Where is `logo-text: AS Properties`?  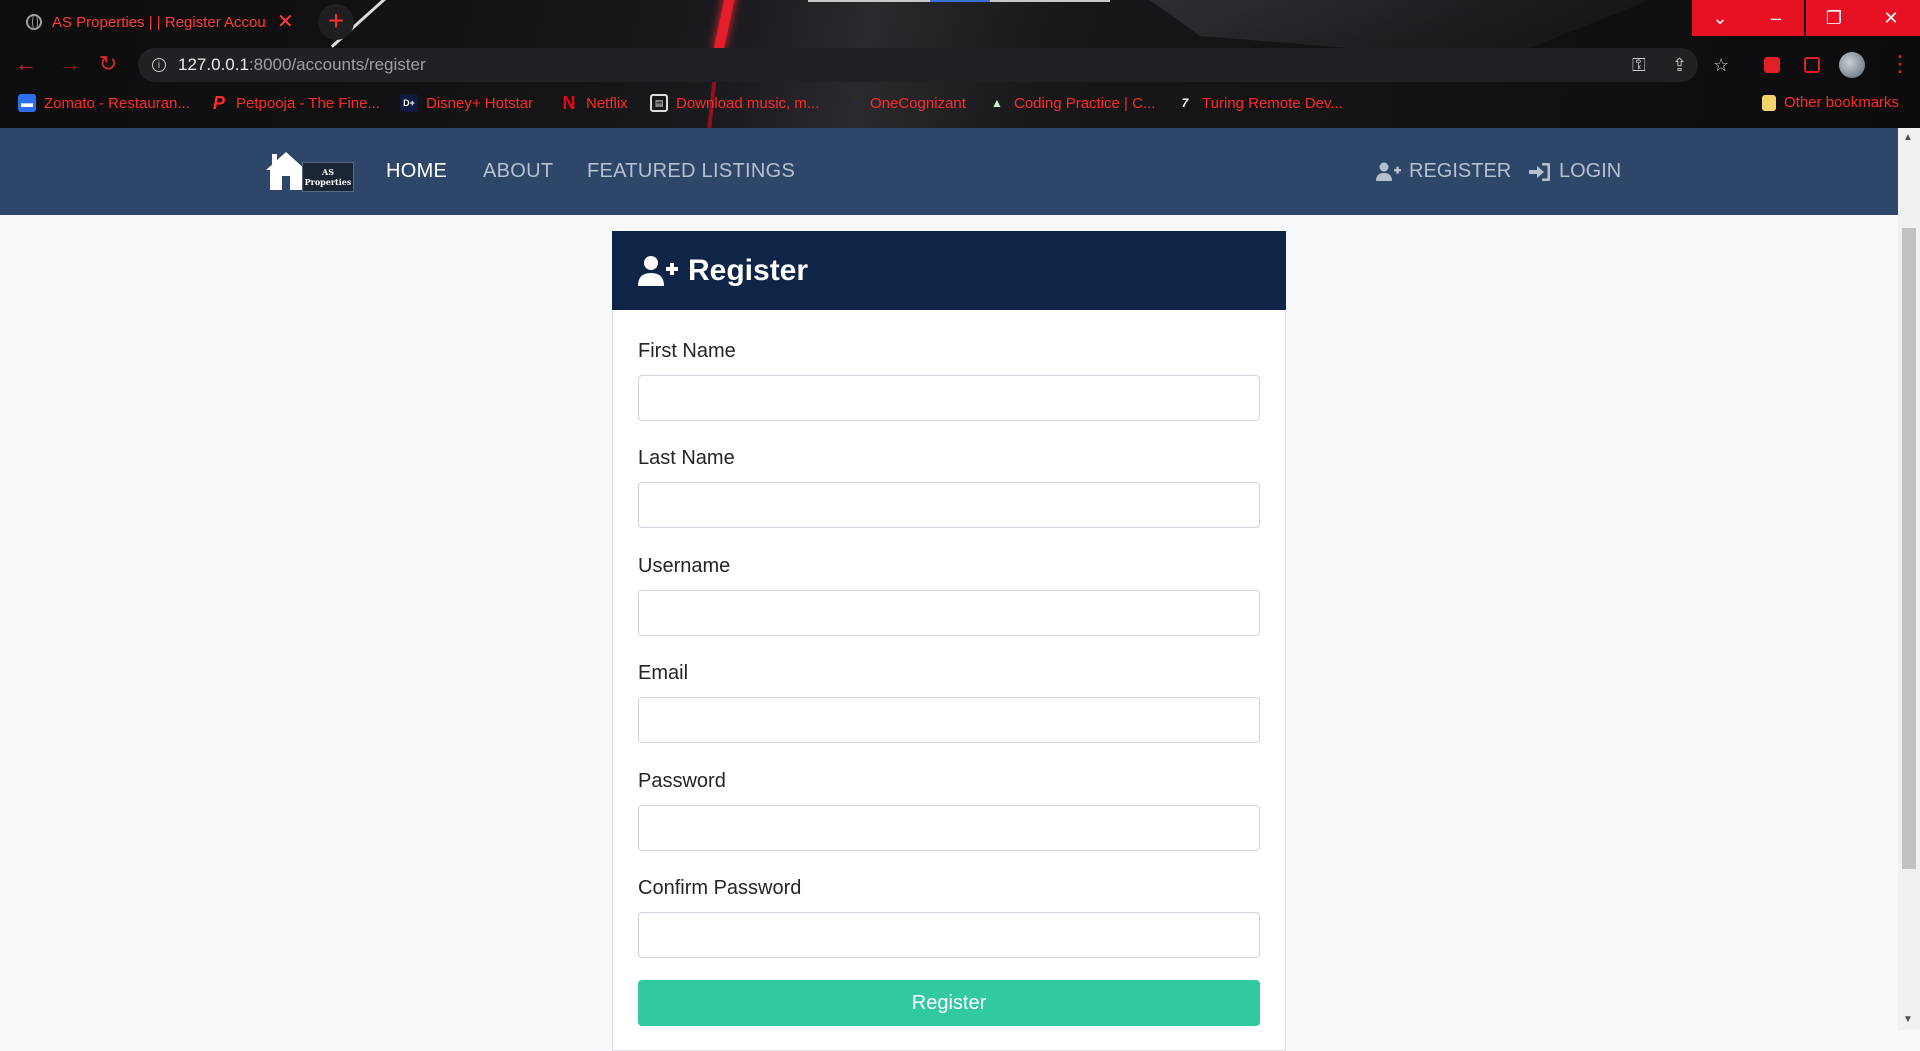
logo-text: AS Properties is located at coordinates (328, 177).